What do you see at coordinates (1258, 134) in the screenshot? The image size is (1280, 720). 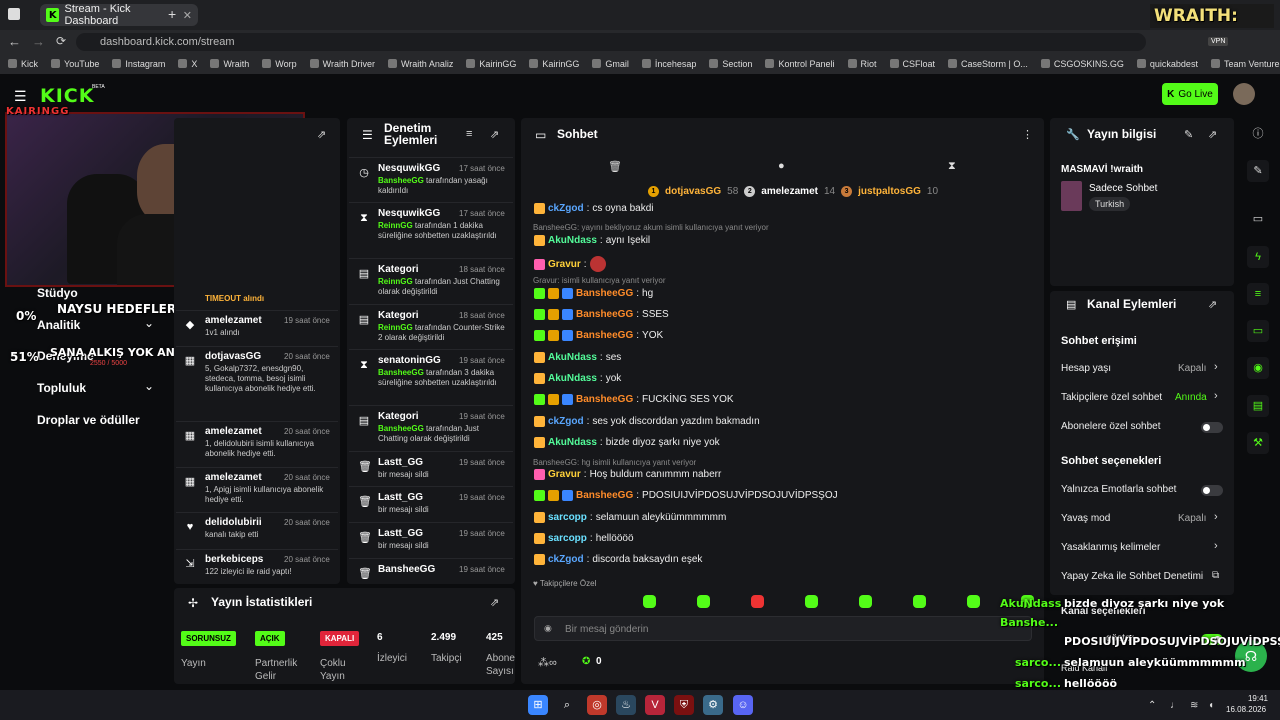 I see `info-icon: ⓘ` at bounding box center [1258, 134].